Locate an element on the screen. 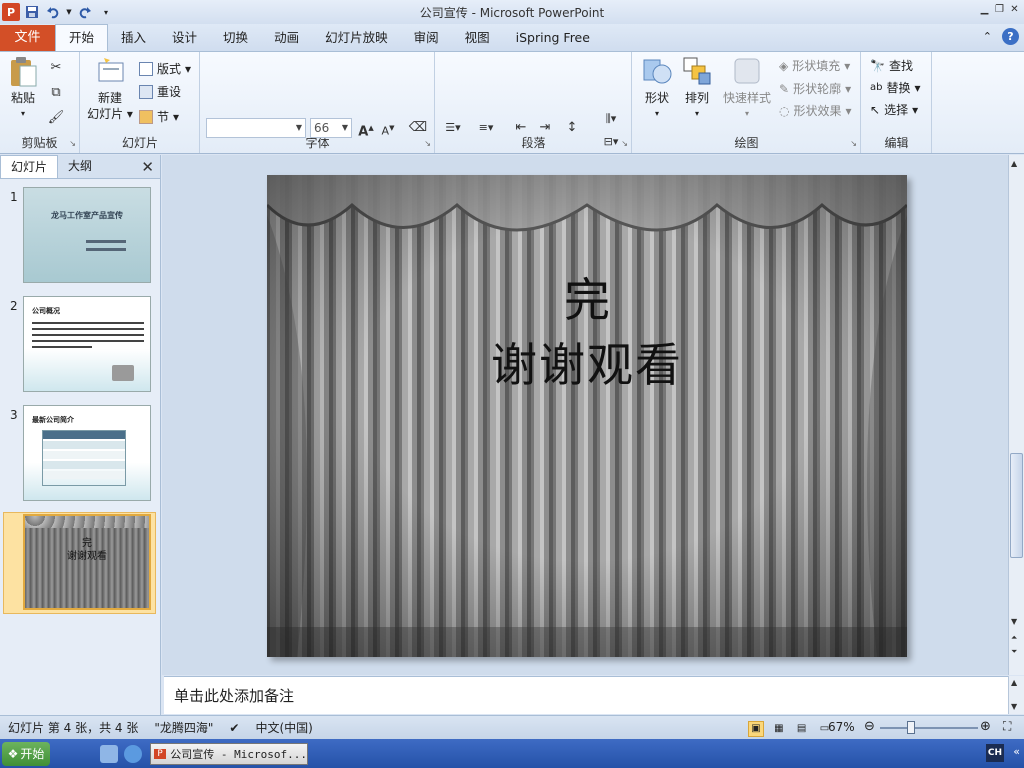 Image resolution: width=1024 pixels, height=768 pixels. slide-thumbnail-3: 最新公司简介 is located at coordinates (87, 453).